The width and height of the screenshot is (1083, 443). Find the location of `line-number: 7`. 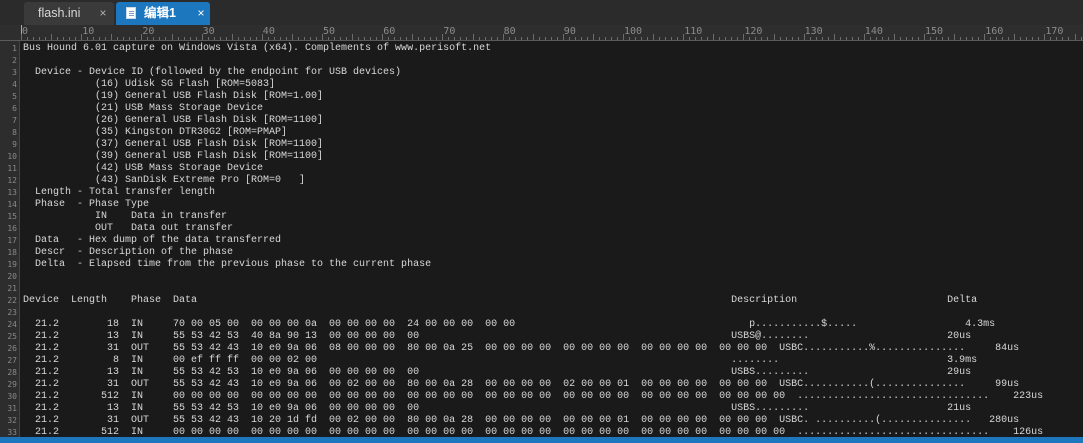

line-number: 7 is located at coordinates (14, 120).